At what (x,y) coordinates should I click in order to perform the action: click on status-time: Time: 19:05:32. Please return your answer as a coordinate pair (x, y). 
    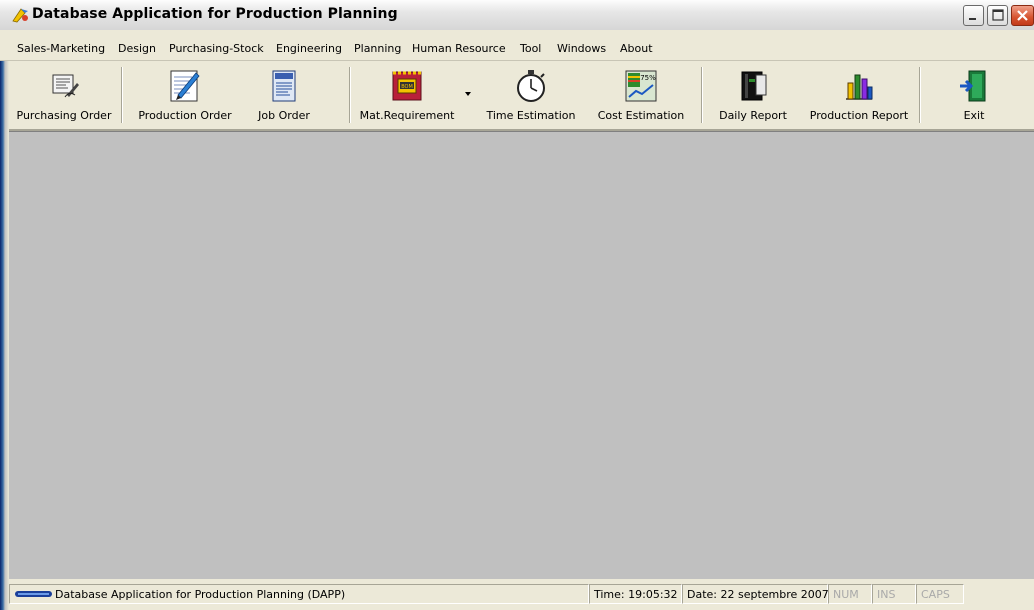
    Looking at the image, I should click on (636, 594).